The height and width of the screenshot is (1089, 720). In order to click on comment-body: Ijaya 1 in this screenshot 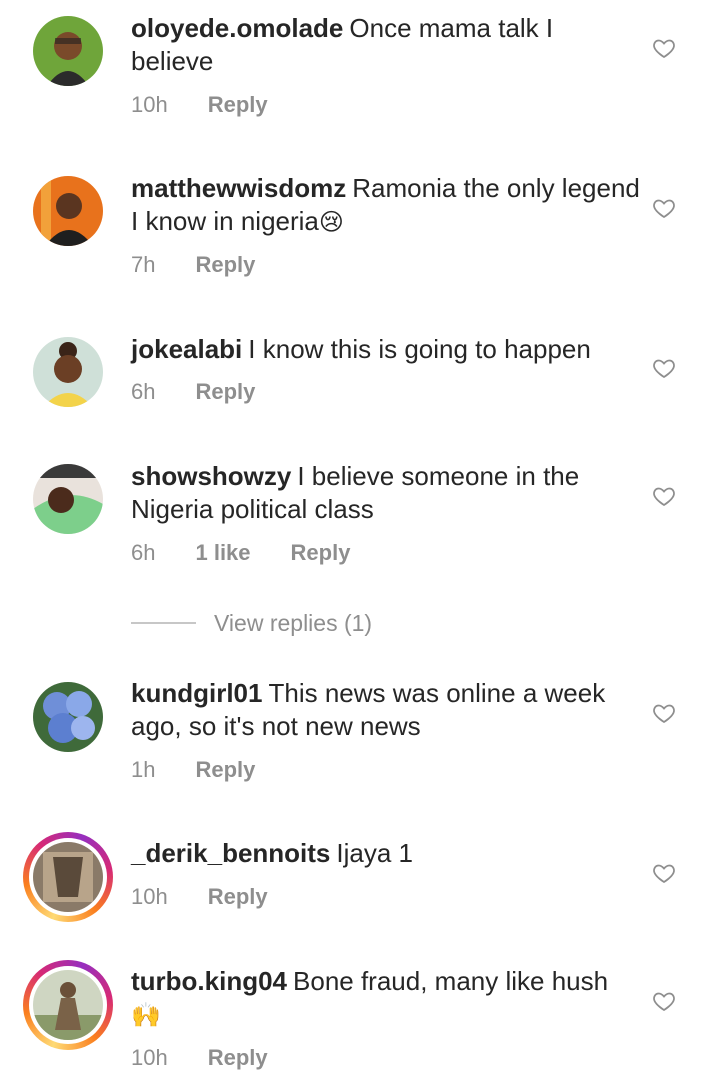, I will do `click(375, 853)`.